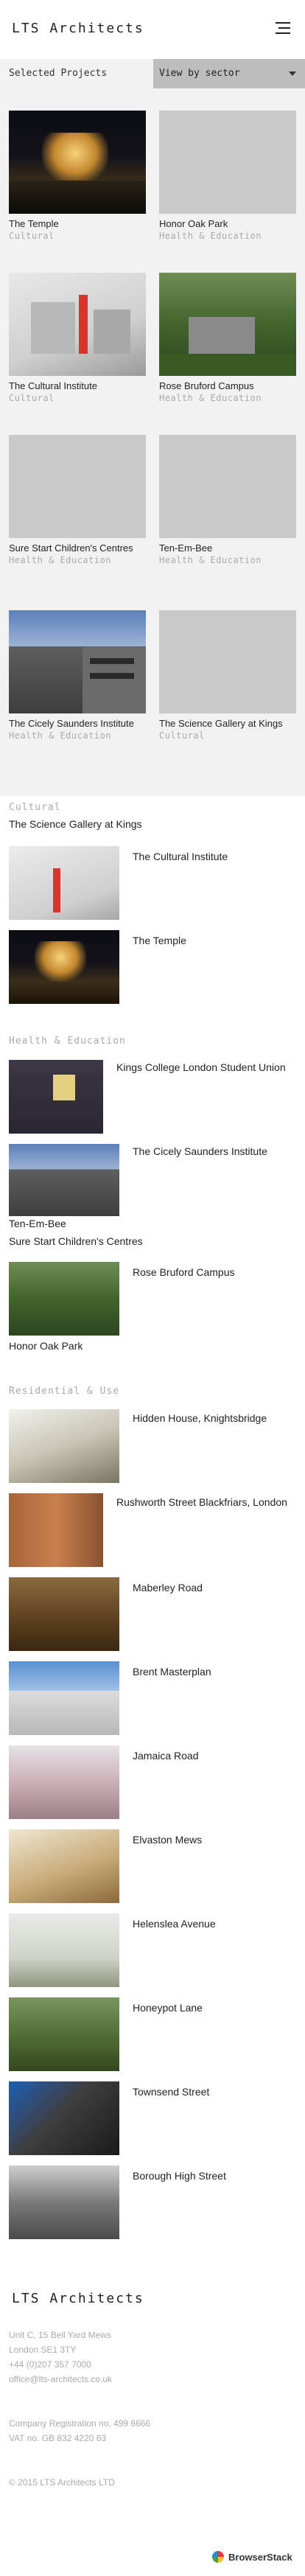 This screenshot has height=2576, width=305. What do you see at coordinates (35, 807) in the screenshot?
I see `sector-heading-cultural: Cultural` at bounding box center [35, 807].